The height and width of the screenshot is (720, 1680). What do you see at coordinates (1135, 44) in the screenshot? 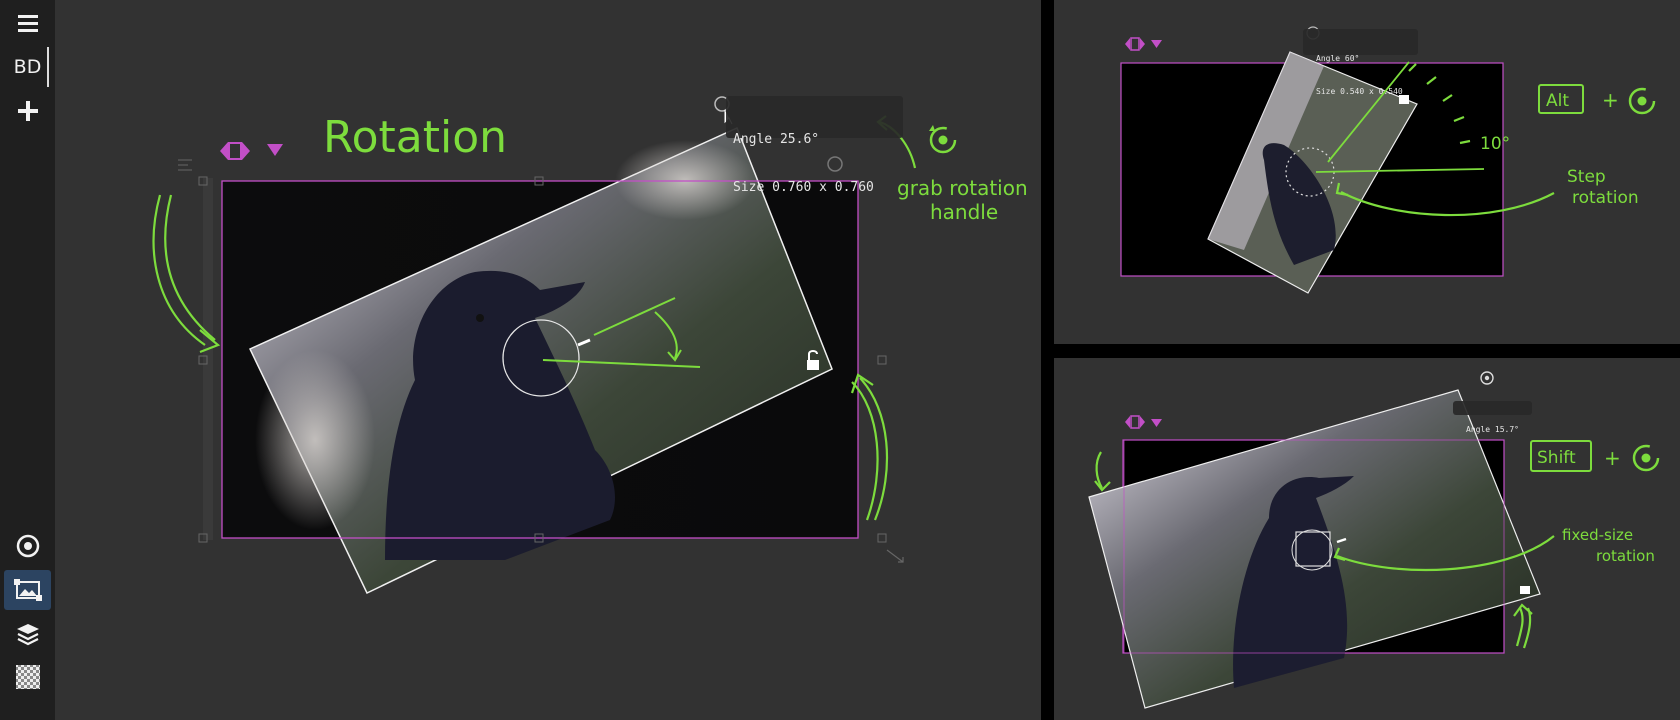
I see `layer-mask-icon-small` at bounding box center [1135, 44].